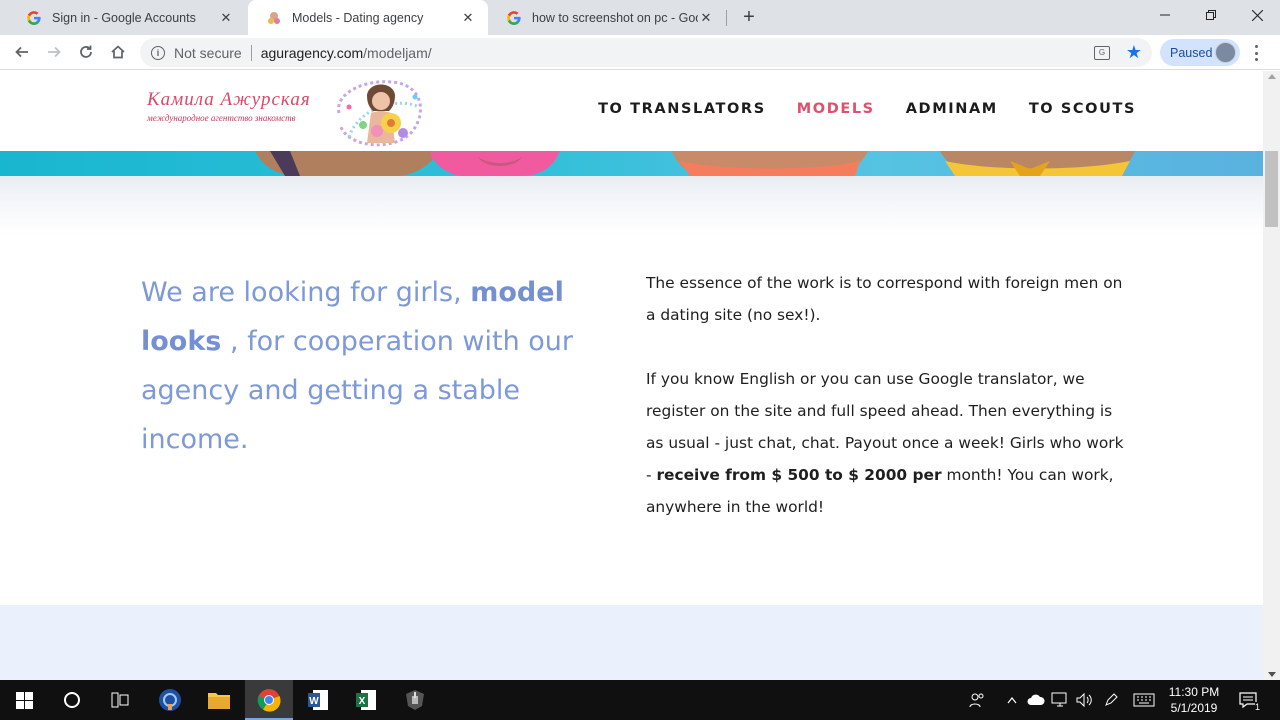 This screenshot has width=1280, height=720. What do you see at coordinates (314, 701) in the screenshot?
I see `svg-text: W` at bounding box center [314, 701].